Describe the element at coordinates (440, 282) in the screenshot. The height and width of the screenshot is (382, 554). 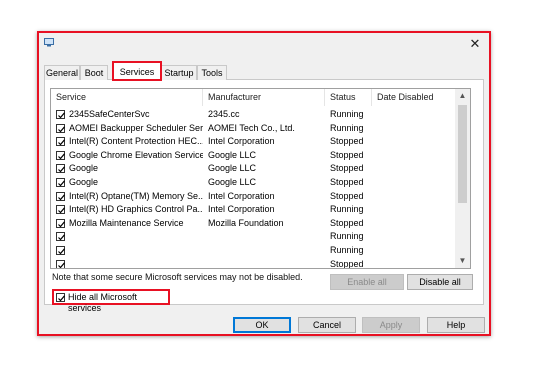
I see `disable-all-button: Disable all` at that location.